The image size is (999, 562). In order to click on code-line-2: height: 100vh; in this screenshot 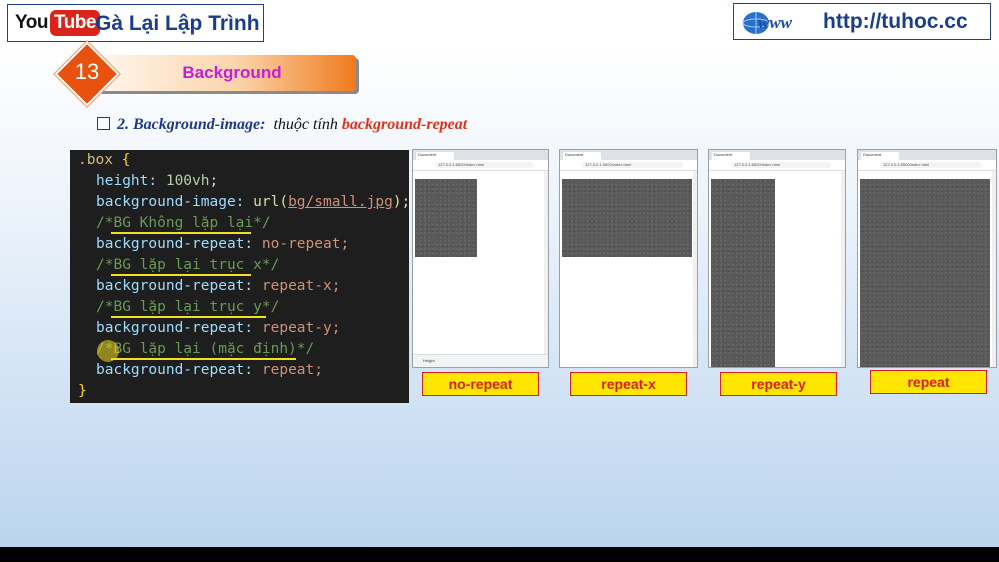, I will do `click(157, 181)`.